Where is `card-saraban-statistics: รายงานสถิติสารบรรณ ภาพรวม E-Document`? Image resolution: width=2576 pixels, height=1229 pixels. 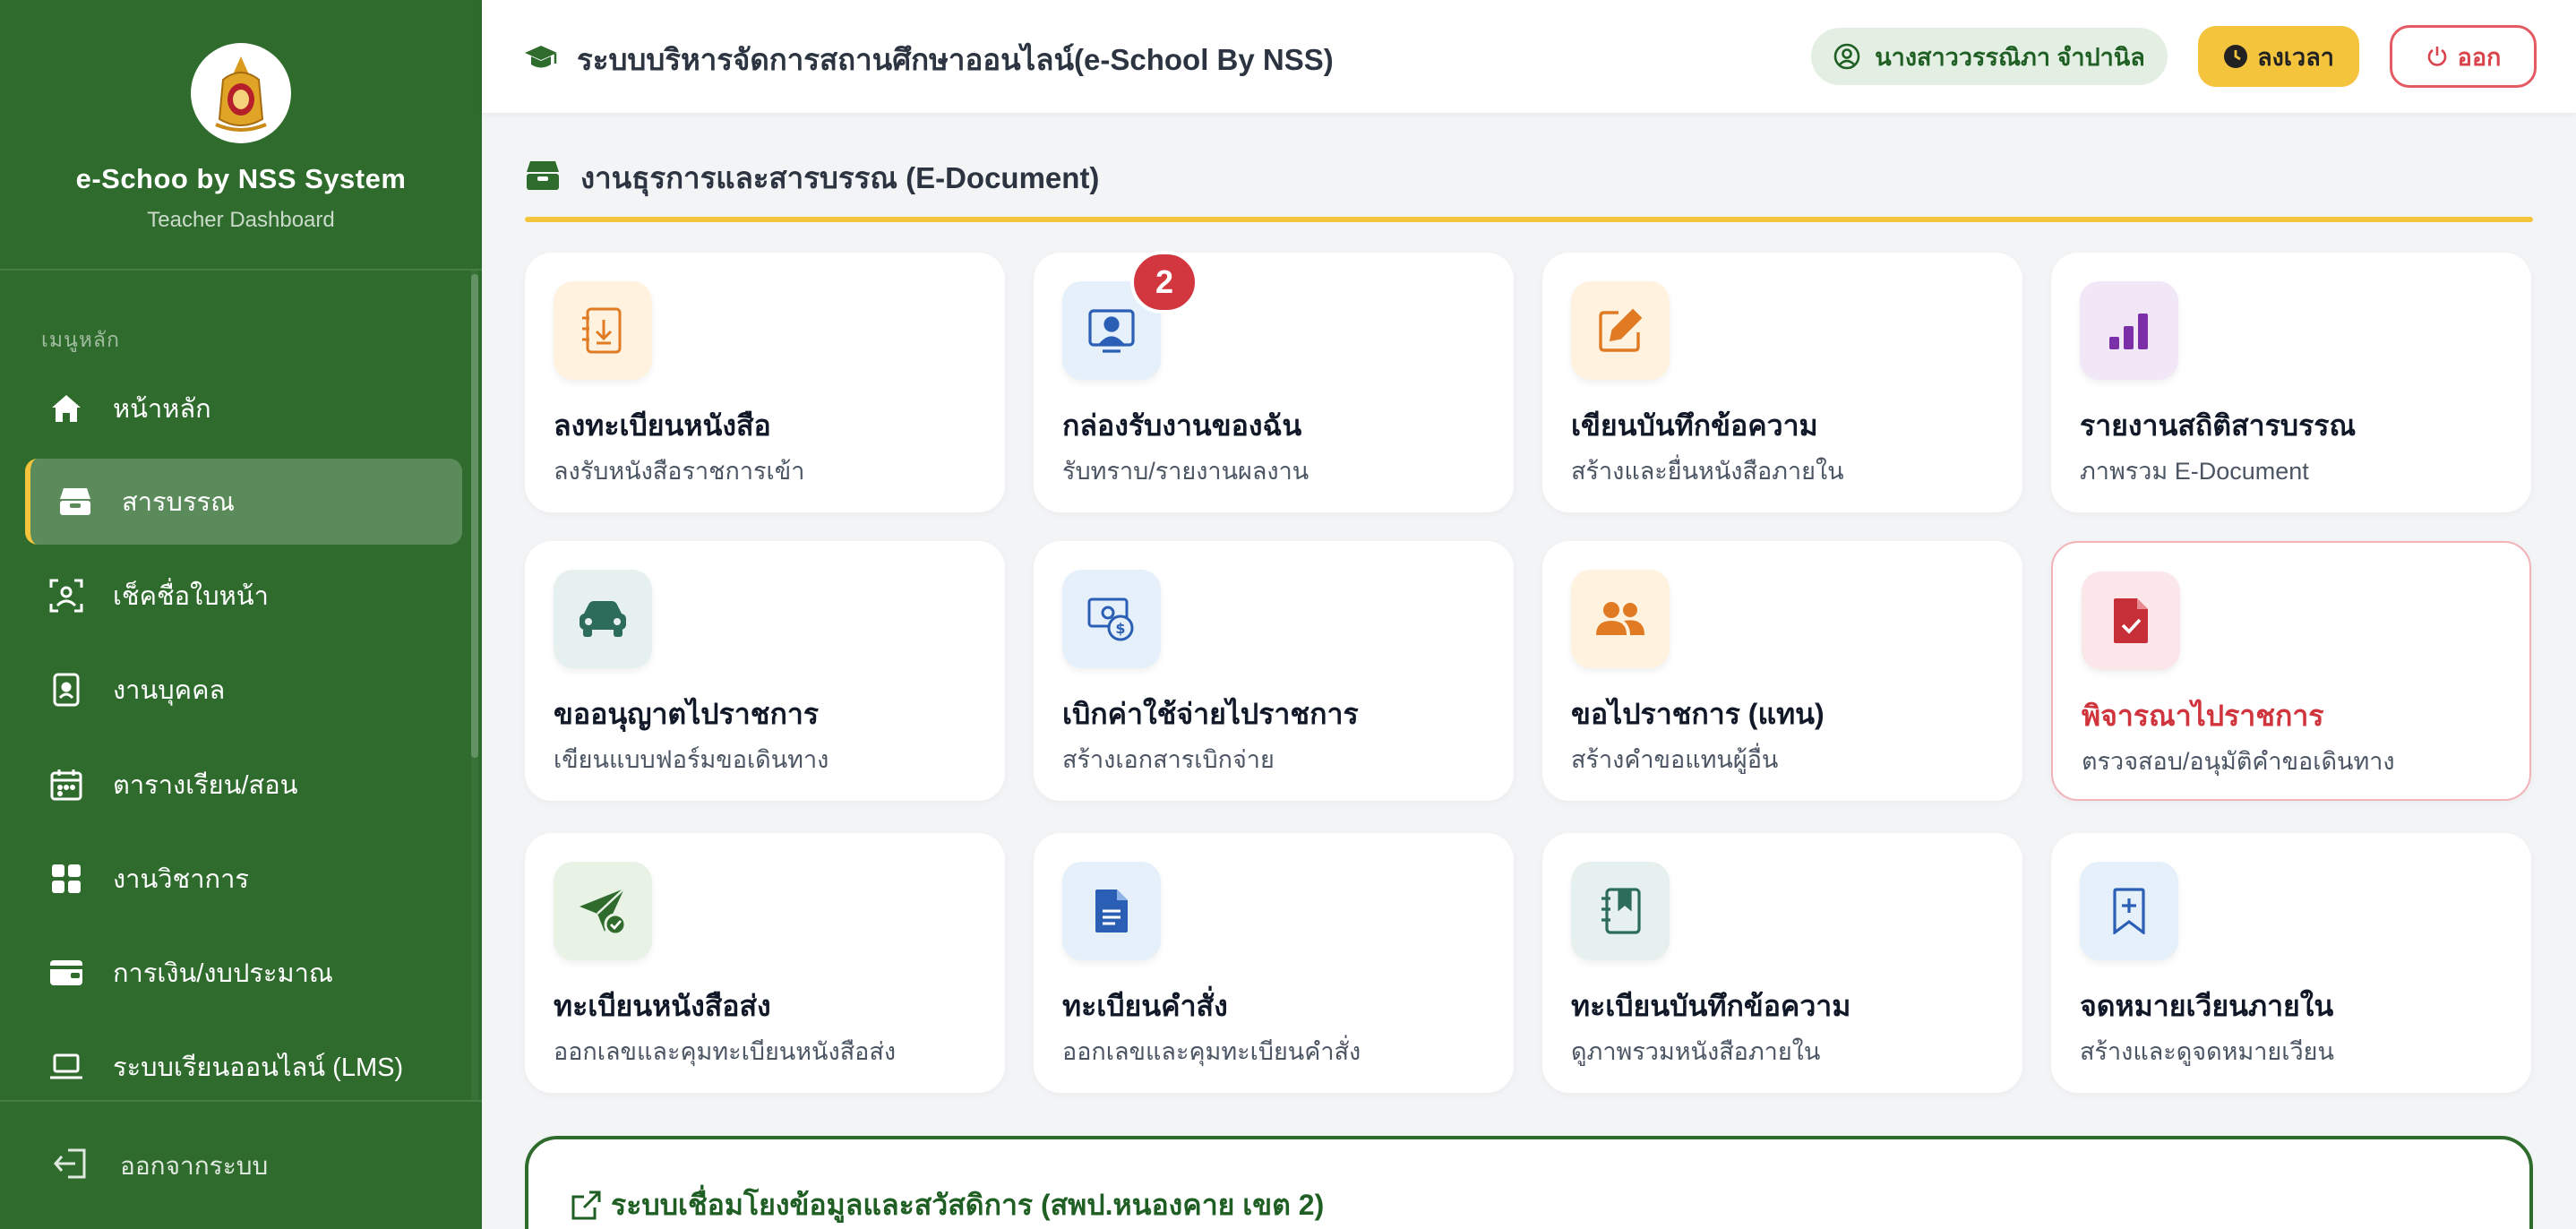 card-saraban-statistics: รายงานสถิติสารบรรณ ภาพรวม E-Document is located at coordinates (2291, 383).